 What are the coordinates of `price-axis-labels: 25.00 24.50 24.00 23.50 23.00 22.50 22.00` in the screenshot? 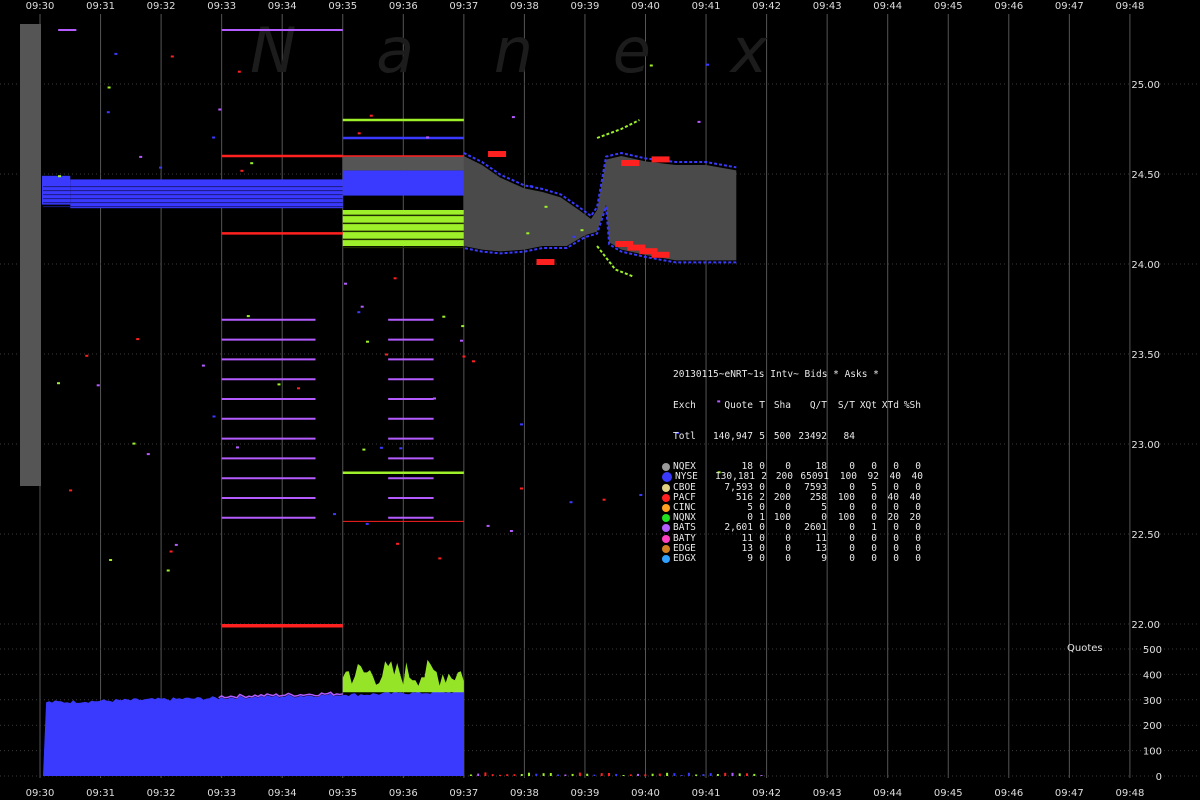 It's located at (1145, 355).